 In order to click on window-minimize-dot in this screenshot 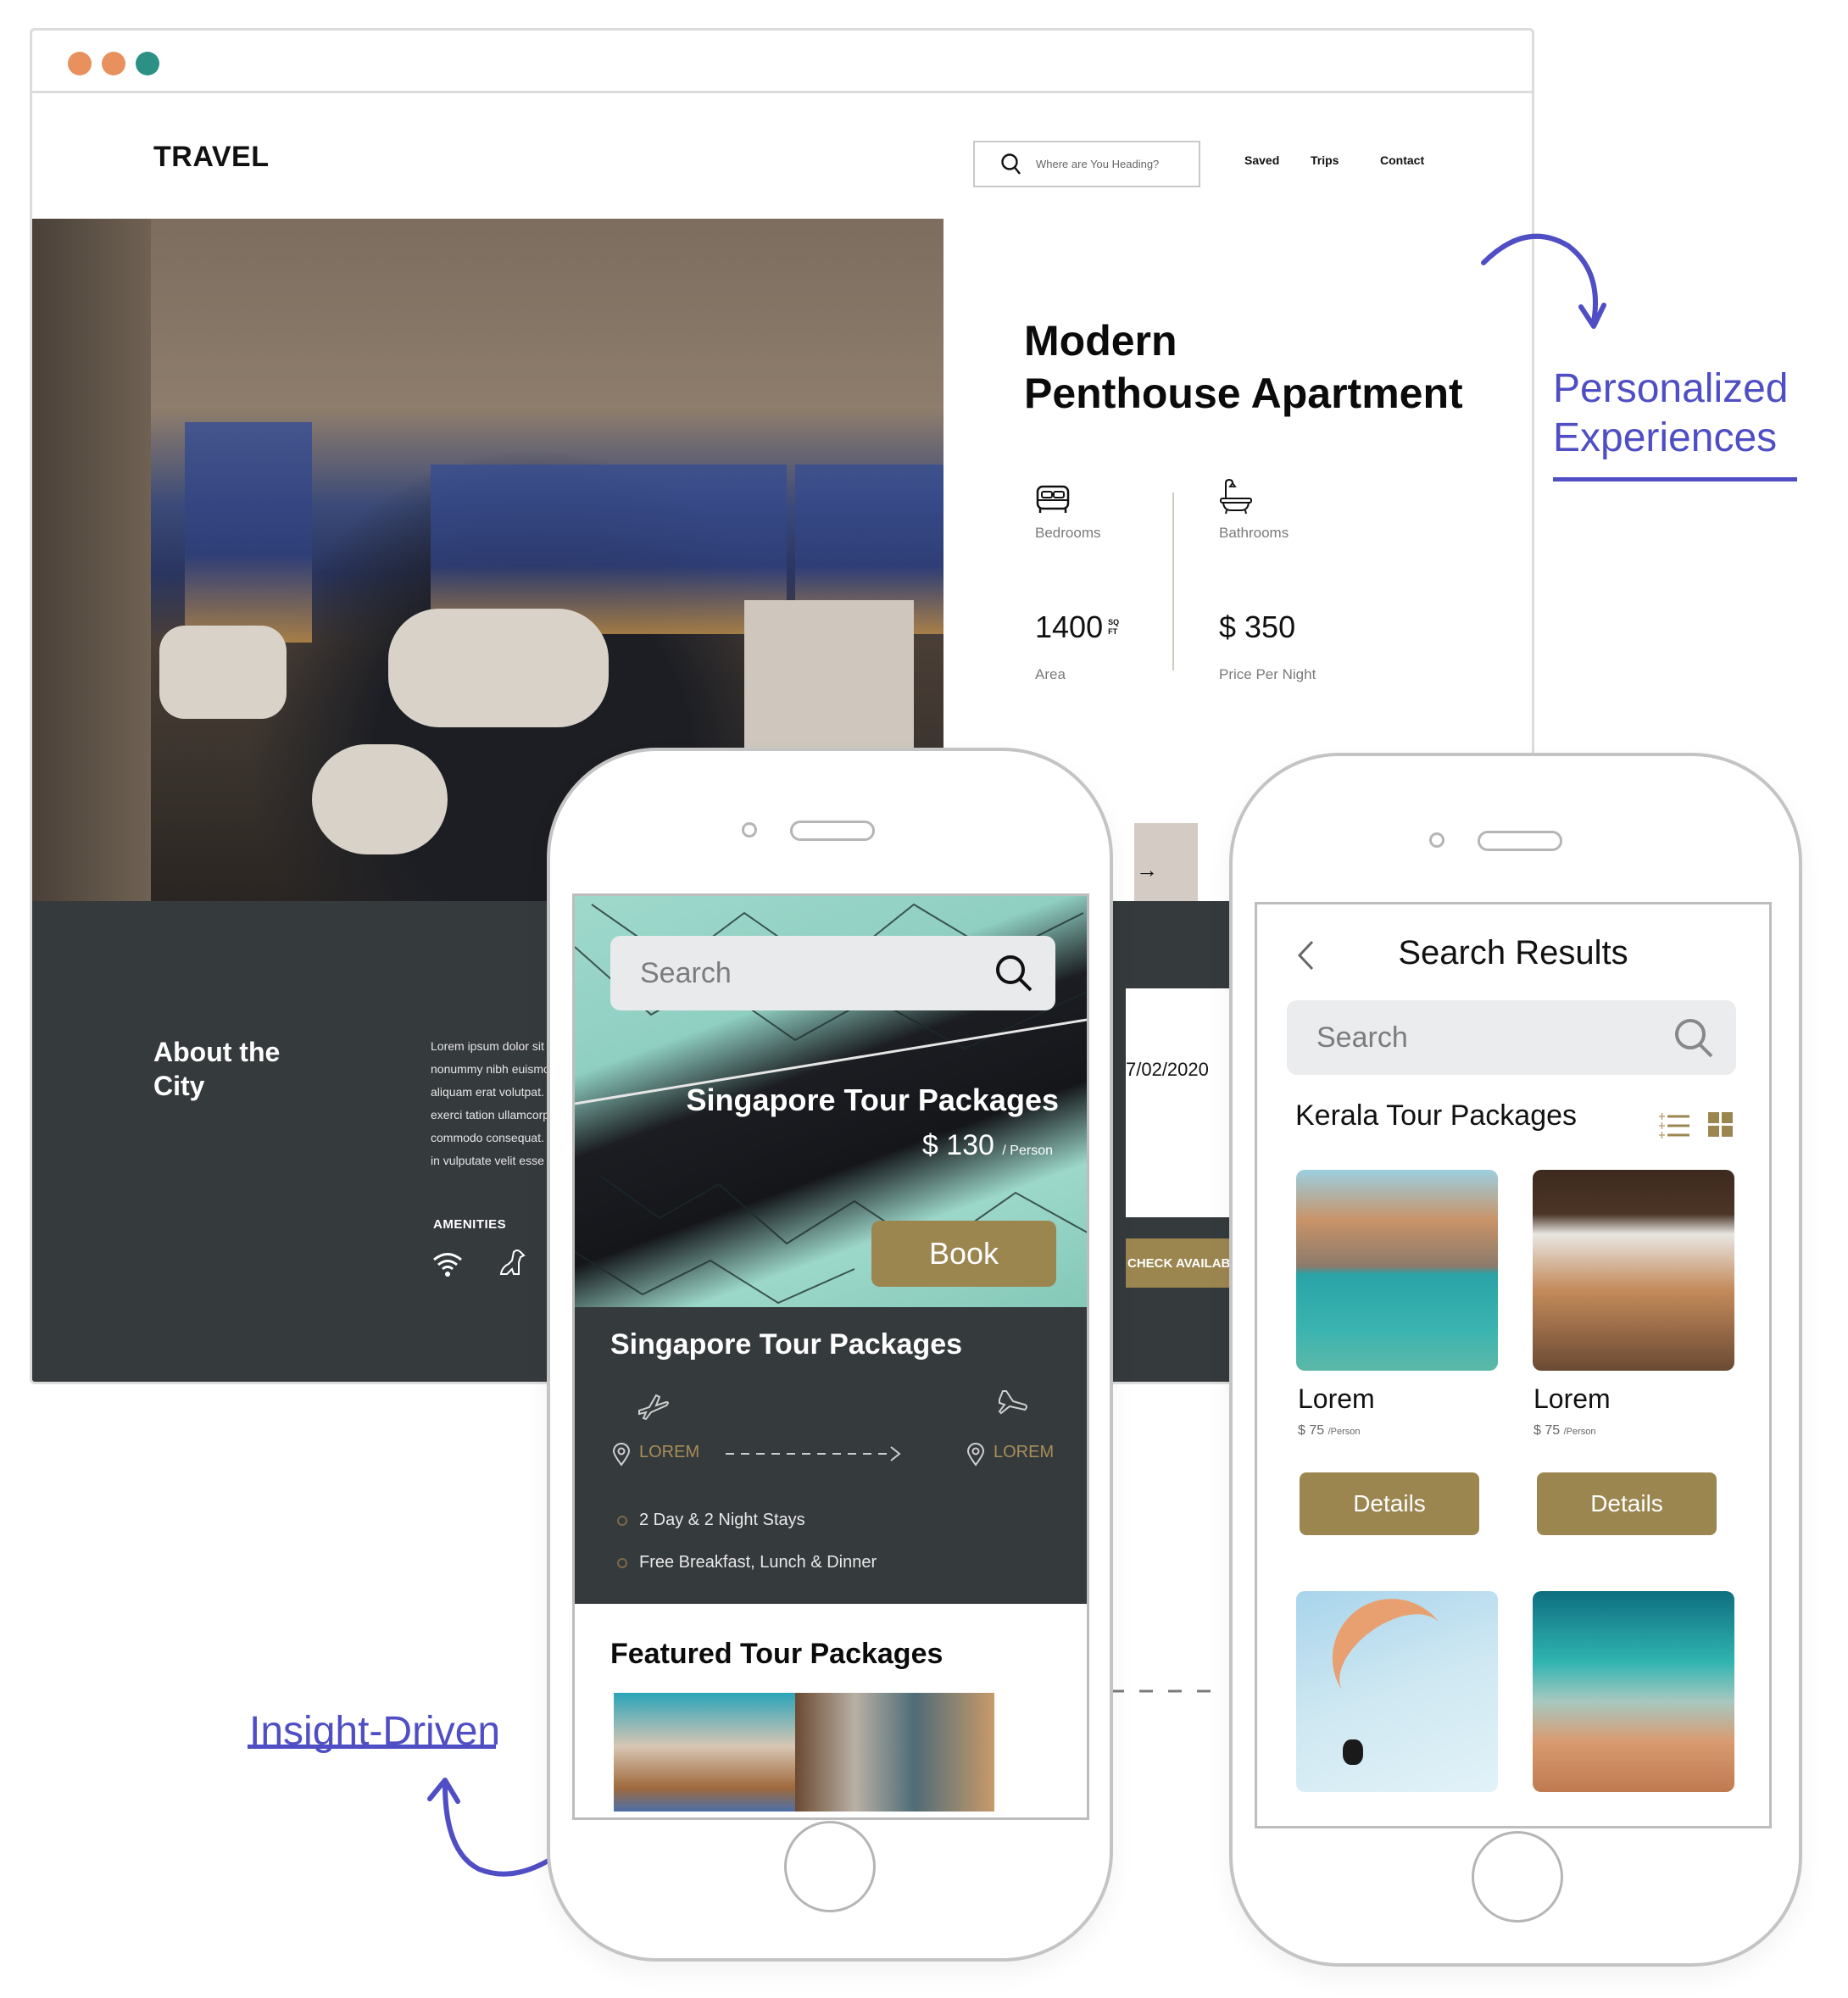, I will do `click(113, 63)`.